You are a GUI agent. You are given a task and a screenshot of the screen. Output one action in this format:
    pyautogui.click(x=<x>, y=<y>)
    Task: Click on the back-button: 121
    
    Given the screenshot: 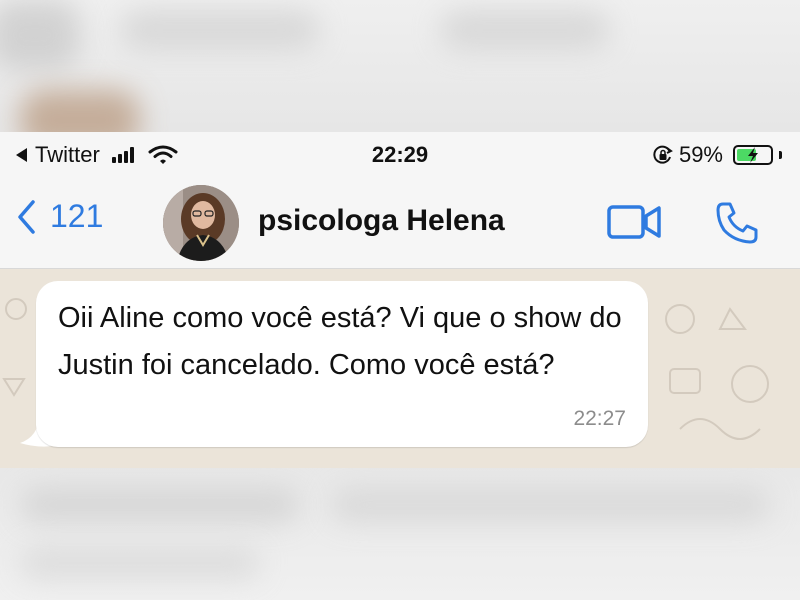 What is the action you would take?
    pyautogui.click(x=59, y=216)
    